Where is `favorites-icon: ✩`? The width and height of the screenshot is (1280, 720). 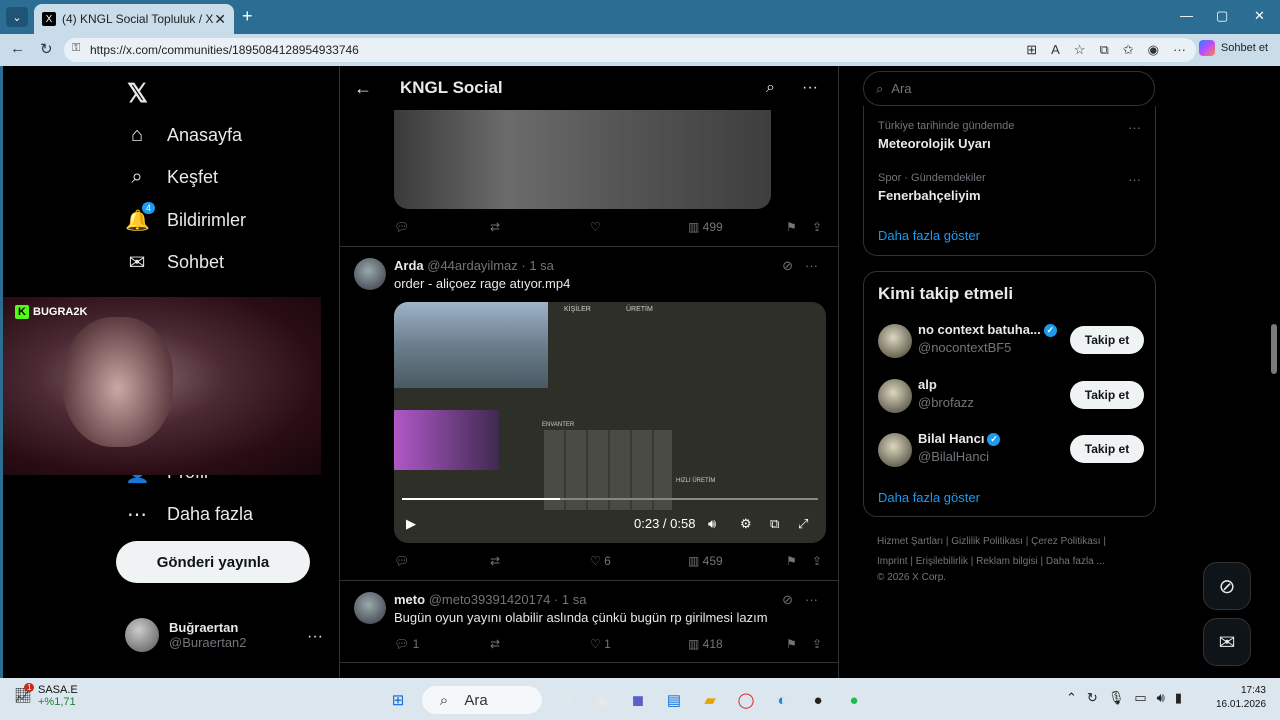 favorites-icon: ✩ is located at coordinates (1128, 50).